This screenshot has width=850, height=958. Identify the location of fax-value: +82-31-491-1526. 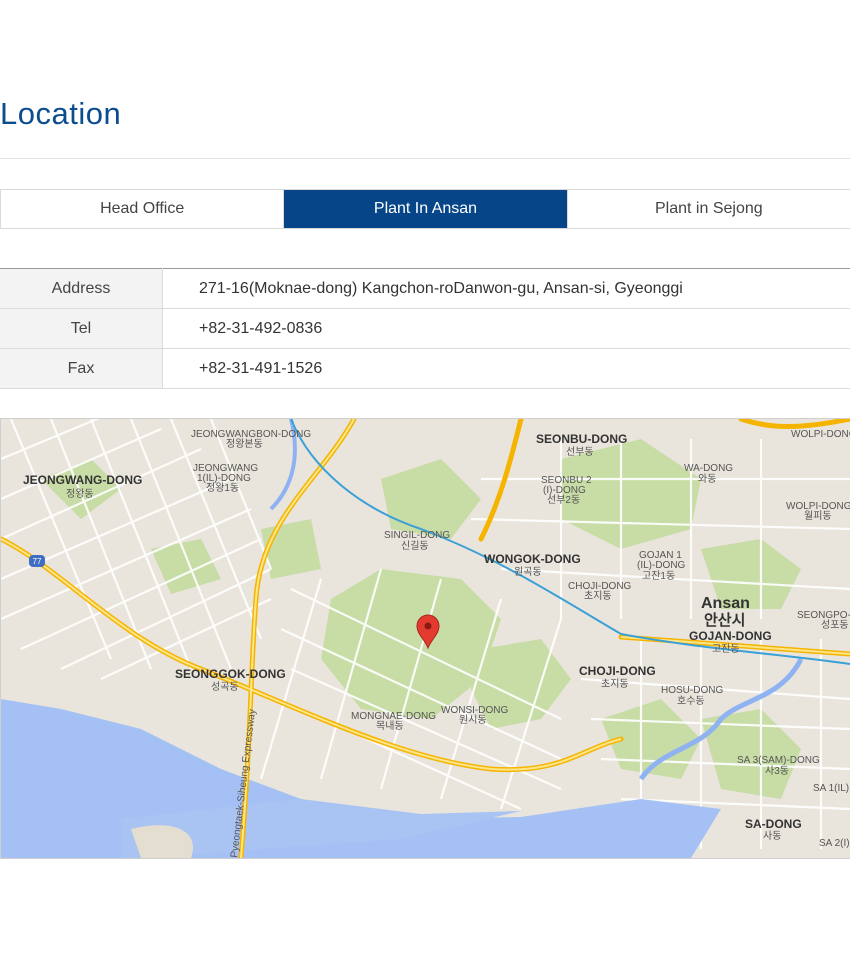
(506, 368).